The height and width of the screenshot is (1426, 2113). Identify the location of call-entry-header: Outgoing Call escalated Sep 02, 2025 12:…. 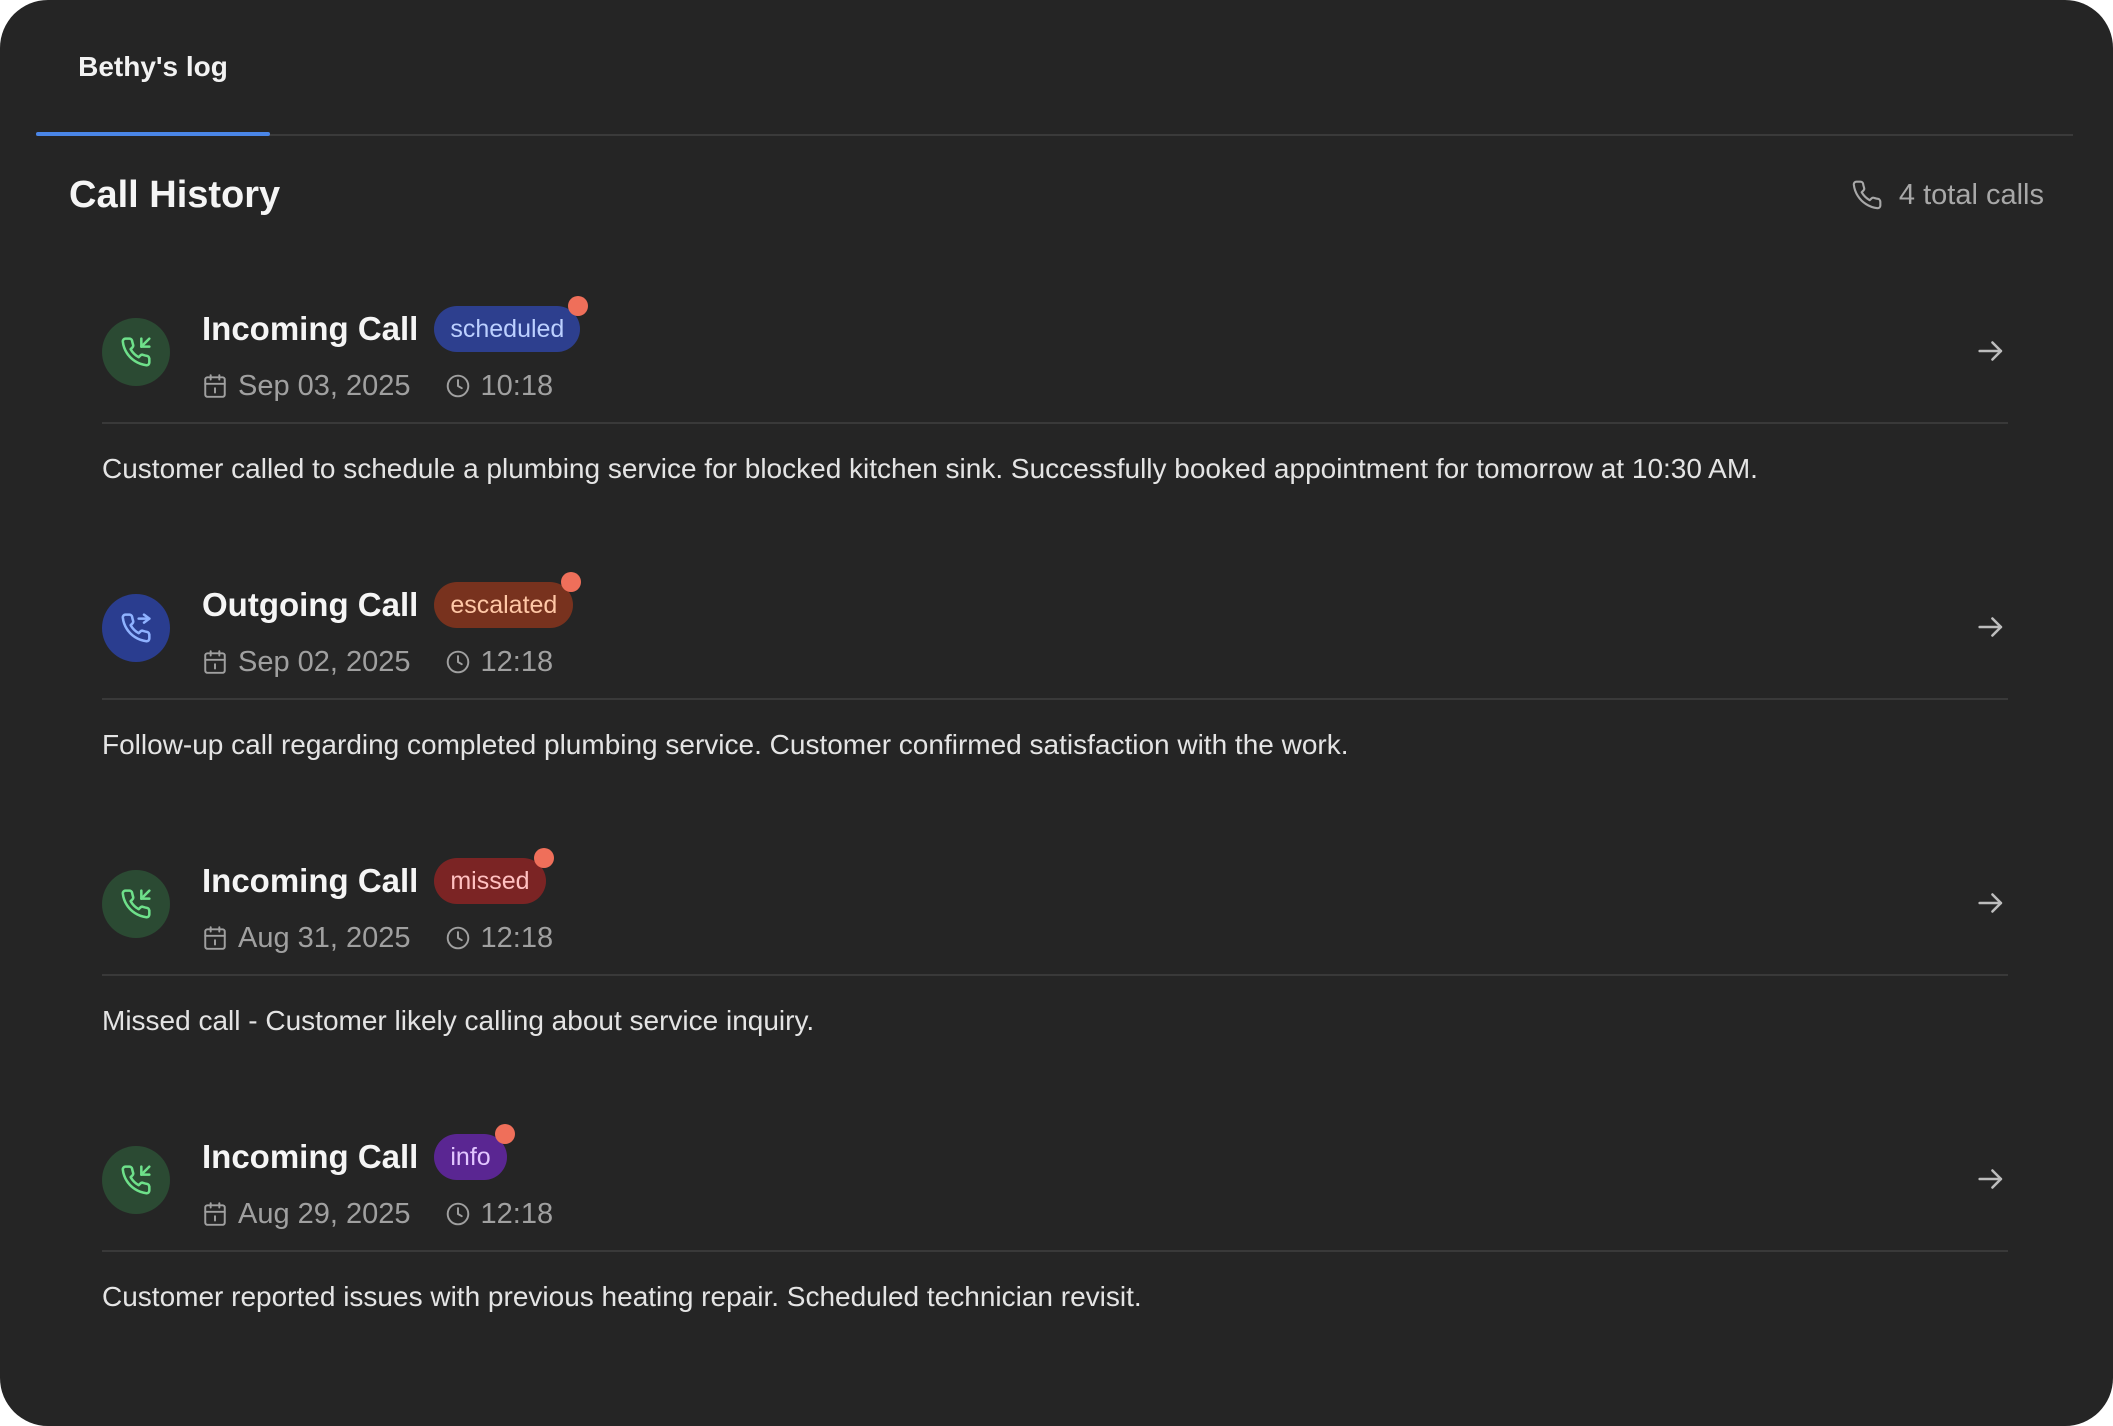
(1055, 626).